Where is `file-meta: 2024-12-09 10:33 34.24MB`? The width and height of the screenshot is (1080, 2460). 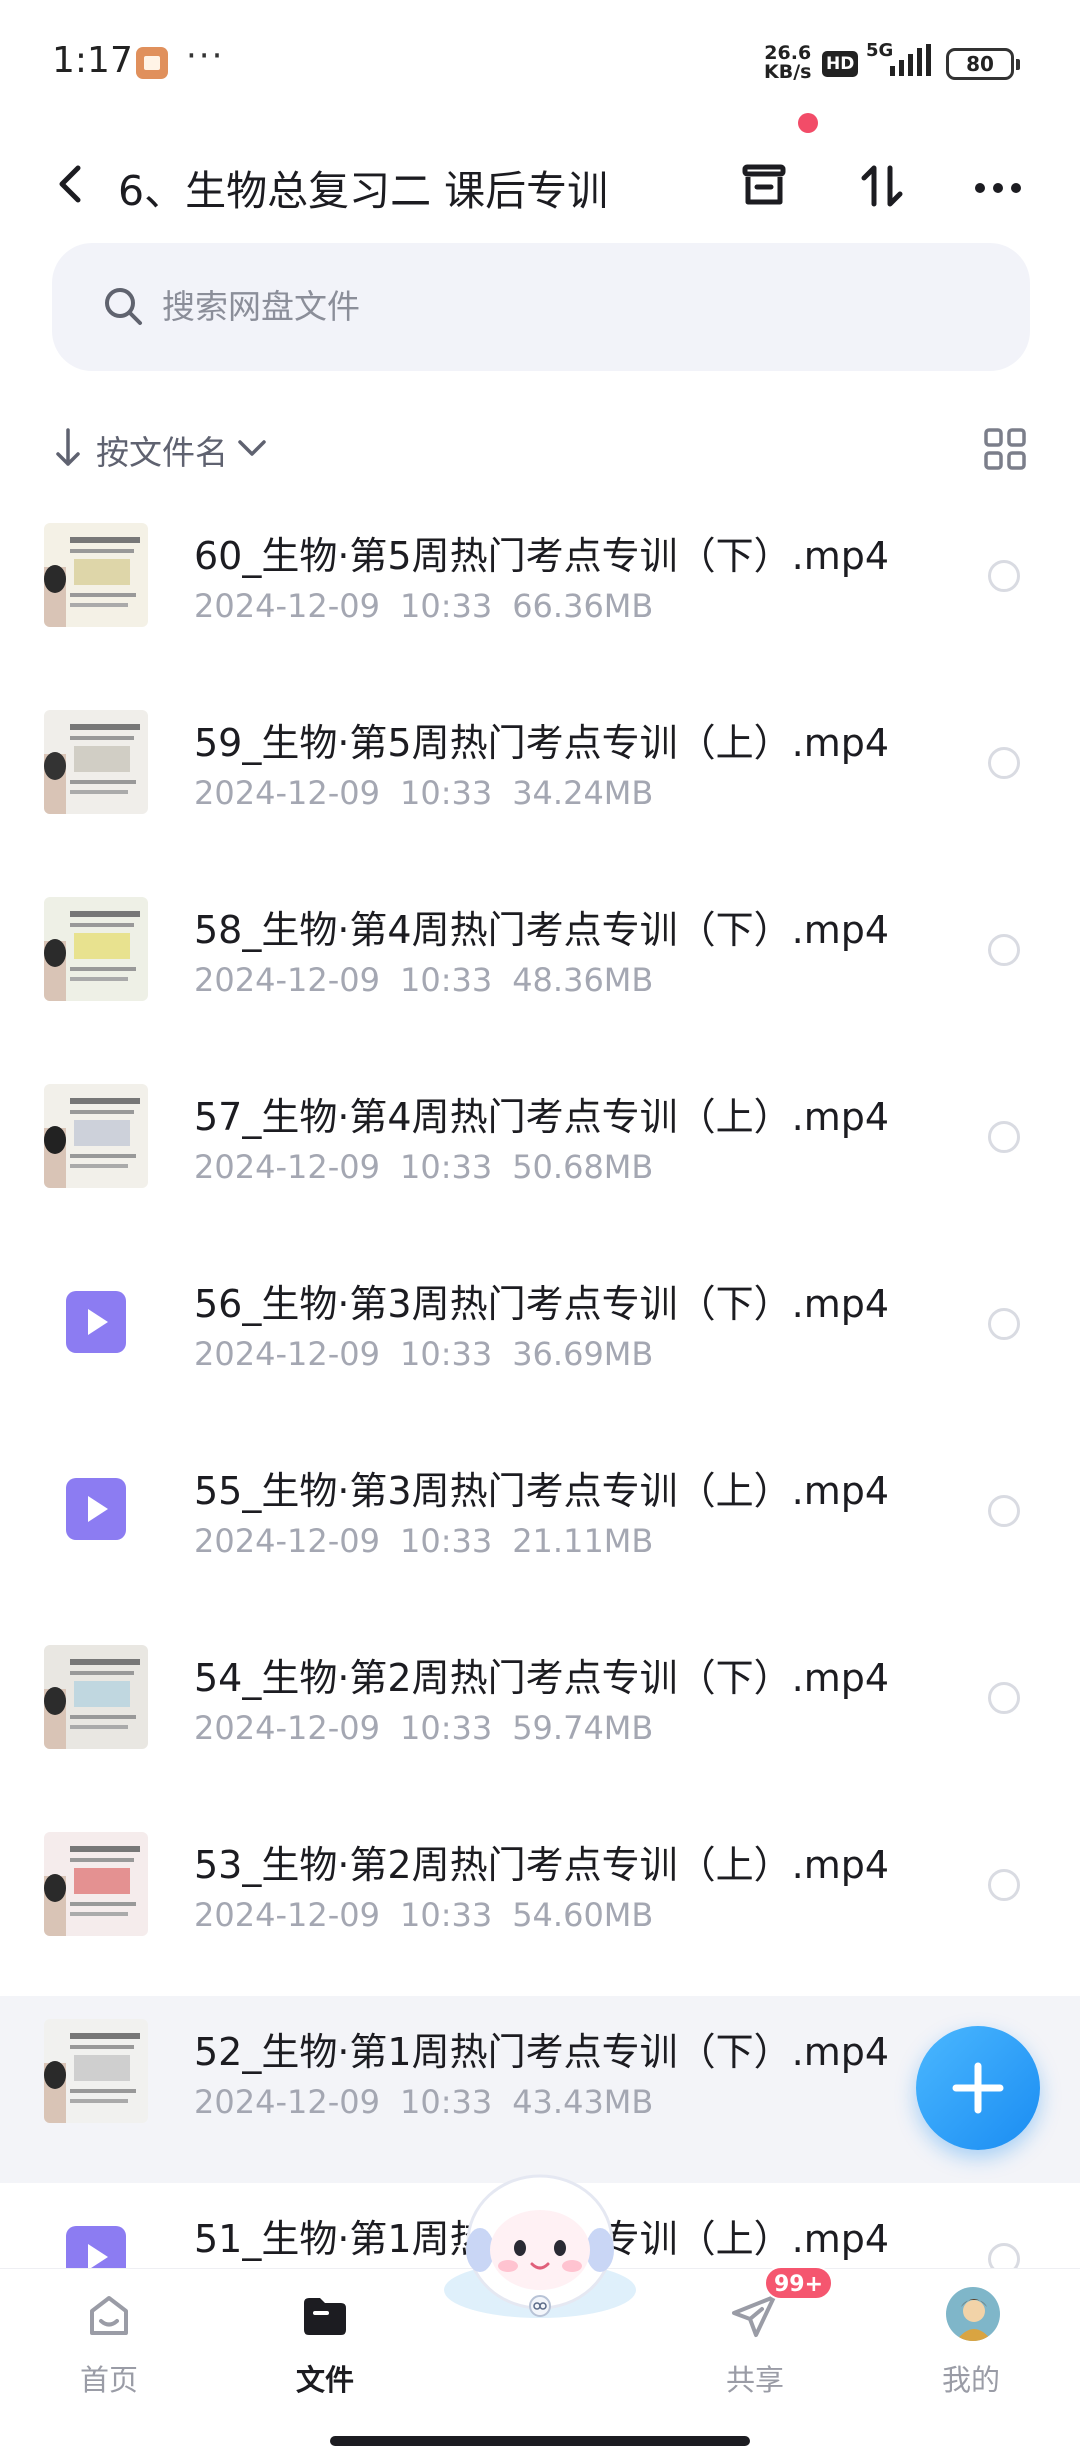
file-meta: 2024-12-09 10:33 34.24MB is located at coordinates (433, 793).